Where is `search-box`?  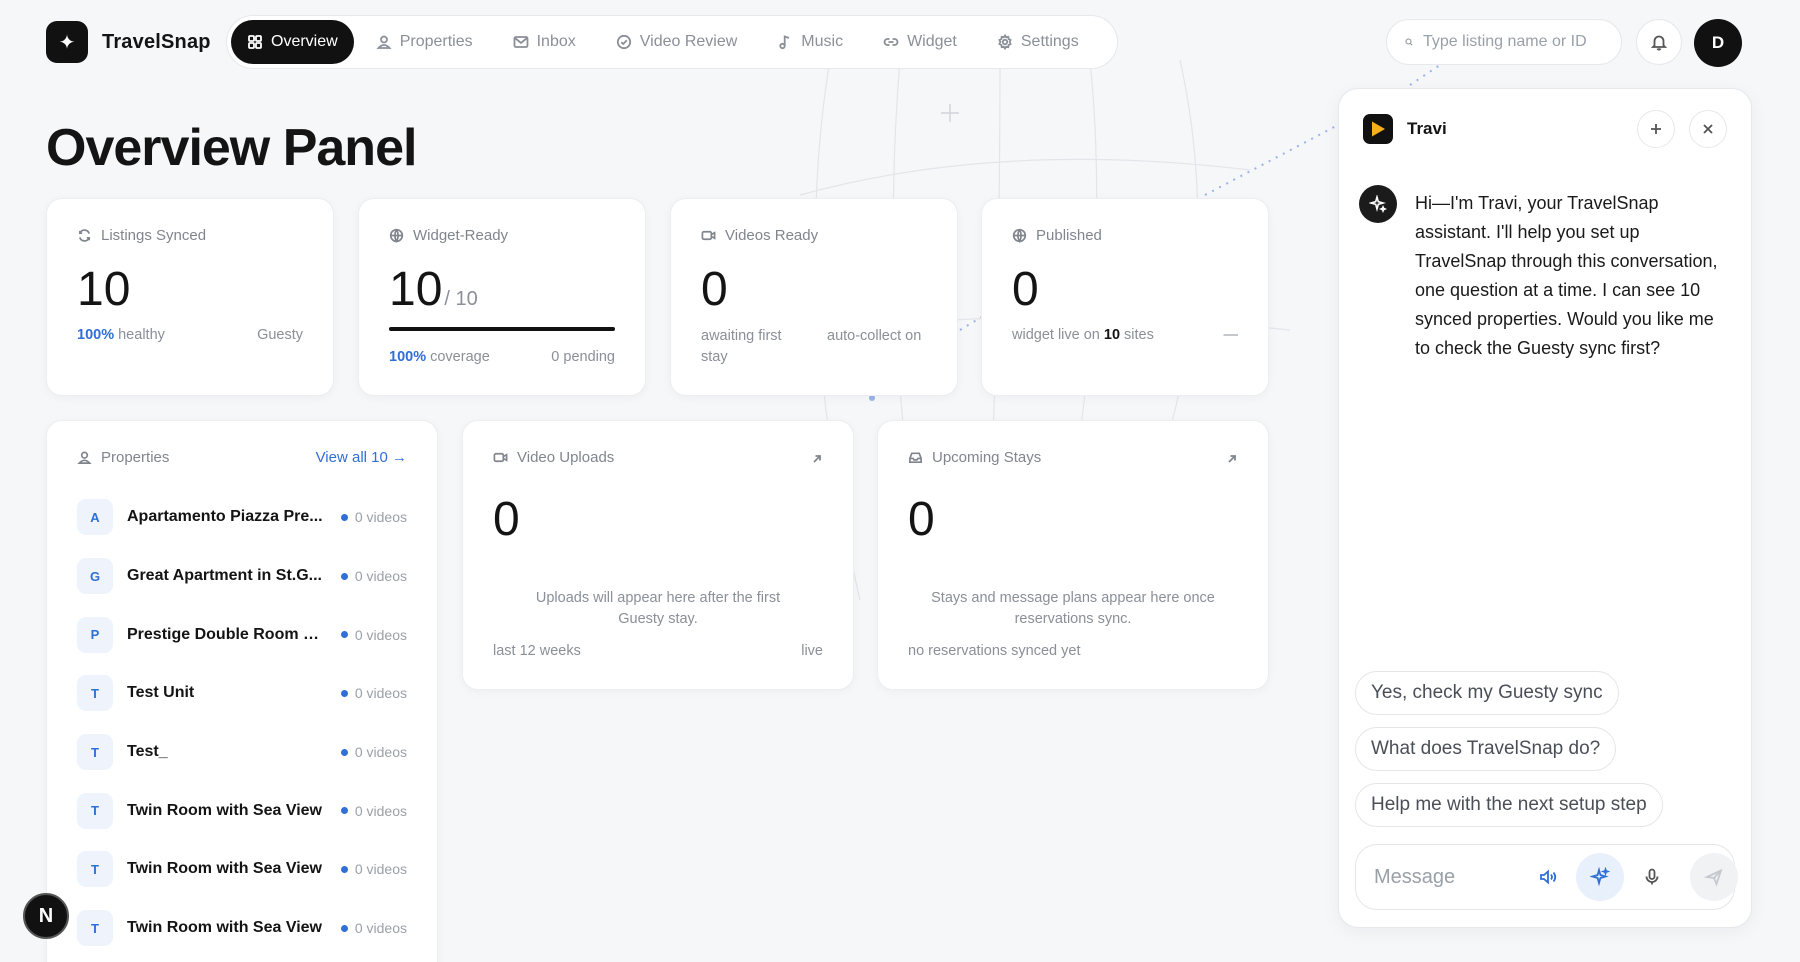 search-box is located at coordinates (1504, 42).